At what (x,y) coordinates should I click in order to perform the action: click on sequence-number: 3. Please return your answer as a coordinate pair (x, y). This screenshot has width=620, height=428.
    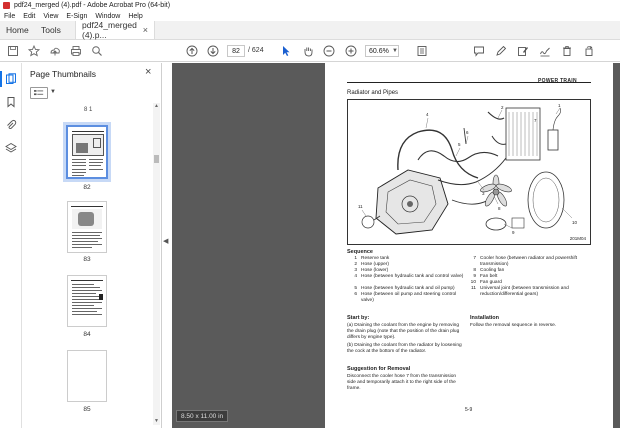
    Looking at the image, I should click on (355, 270).